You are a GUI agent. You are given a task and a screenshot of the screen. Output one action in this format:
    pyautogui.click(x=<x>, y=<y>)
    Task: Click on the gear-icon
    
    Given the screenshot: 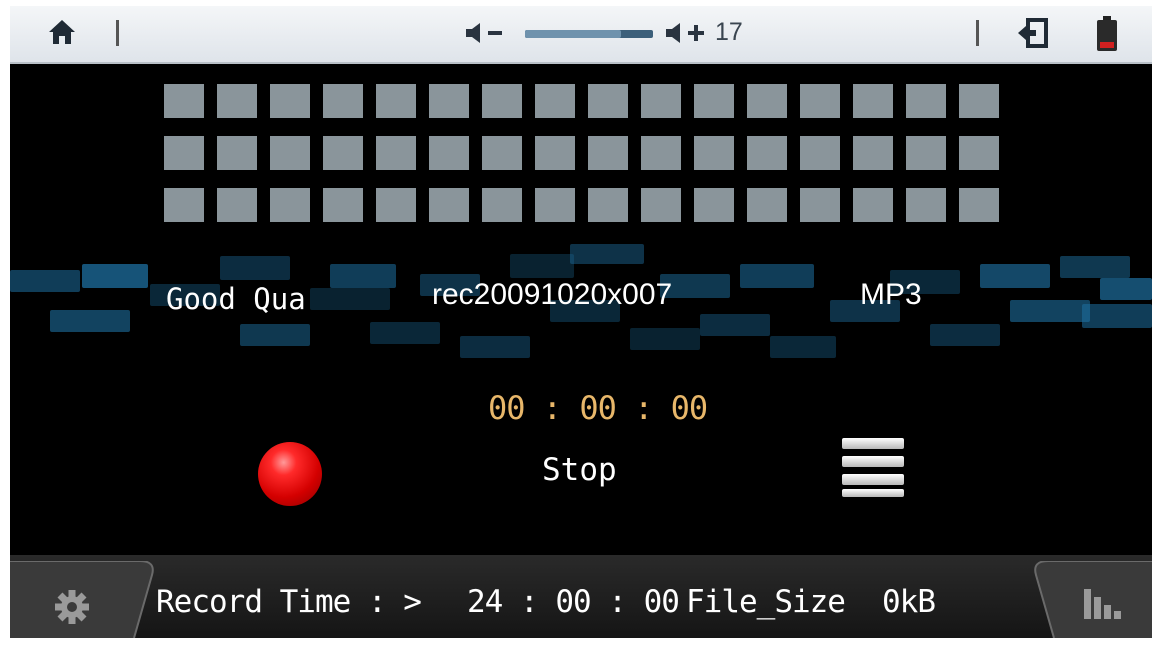 What is the action you would take?
    pyautogui.click(x=72, y=607)
    